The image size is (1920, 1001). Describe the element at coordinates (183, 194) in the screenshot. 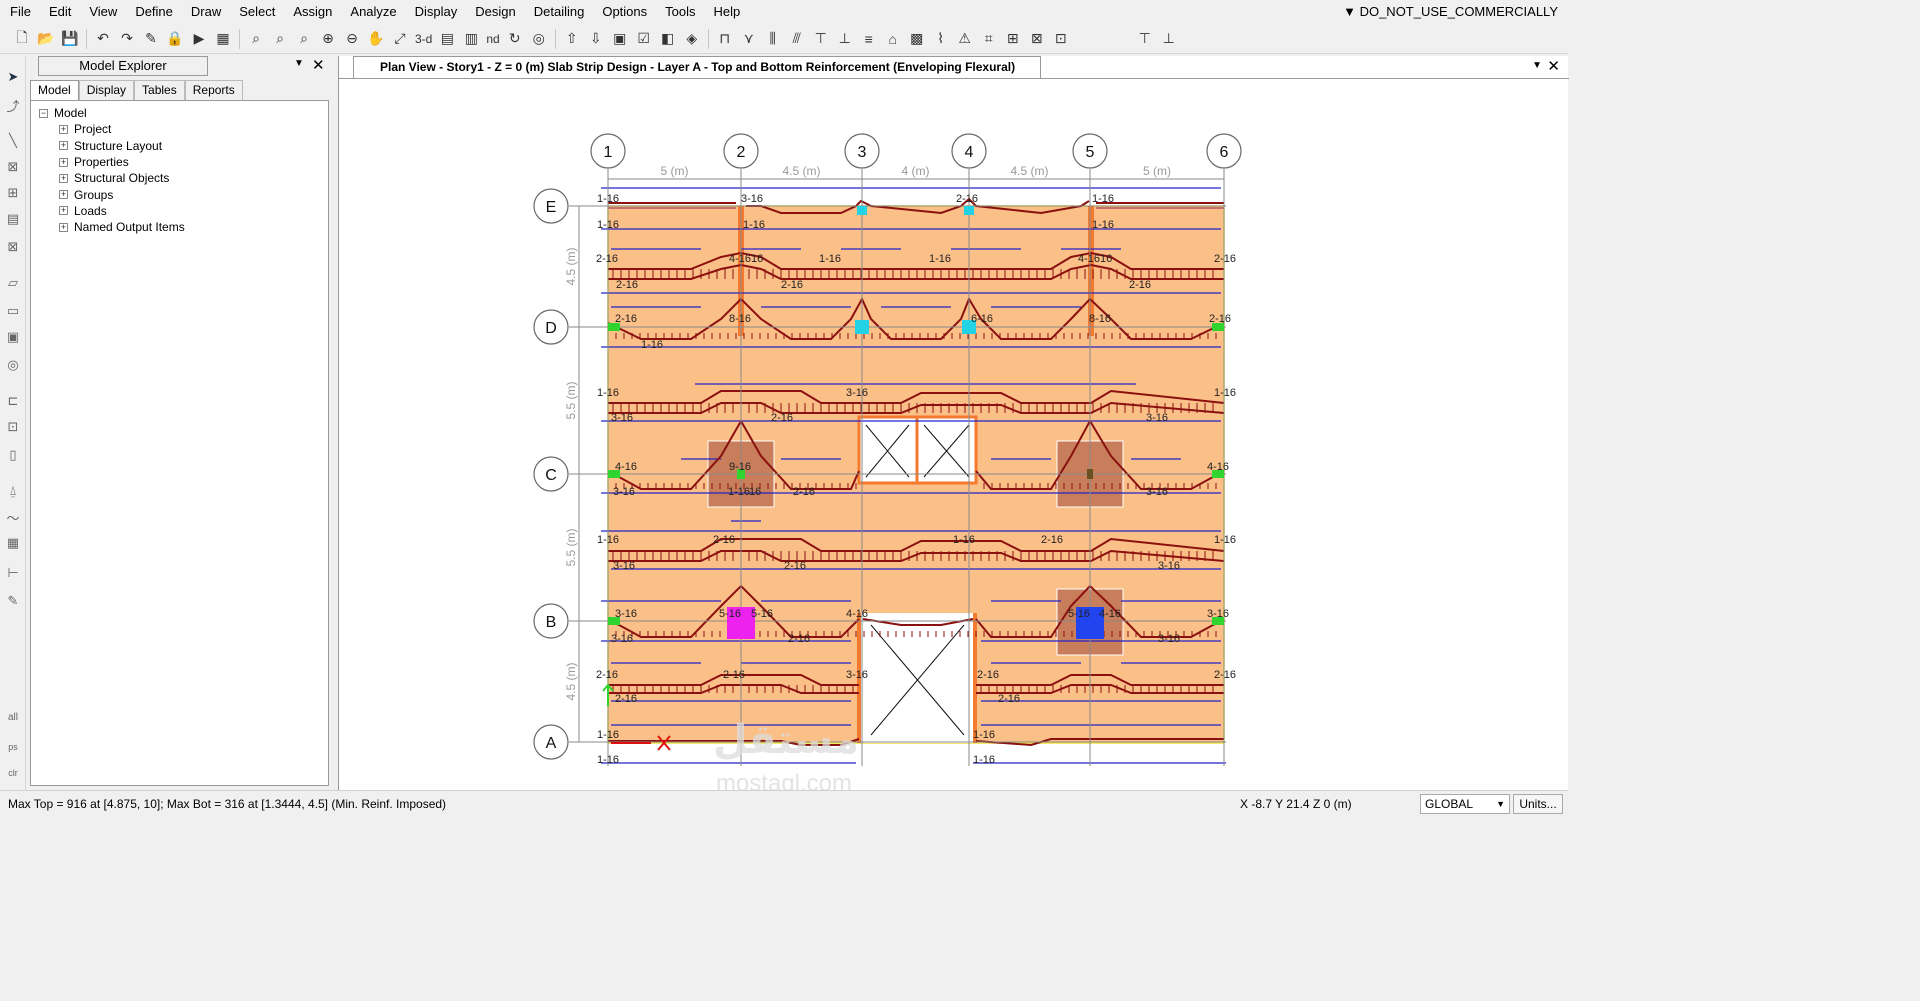

I see `tree-node-groups: + Groups` at that location.